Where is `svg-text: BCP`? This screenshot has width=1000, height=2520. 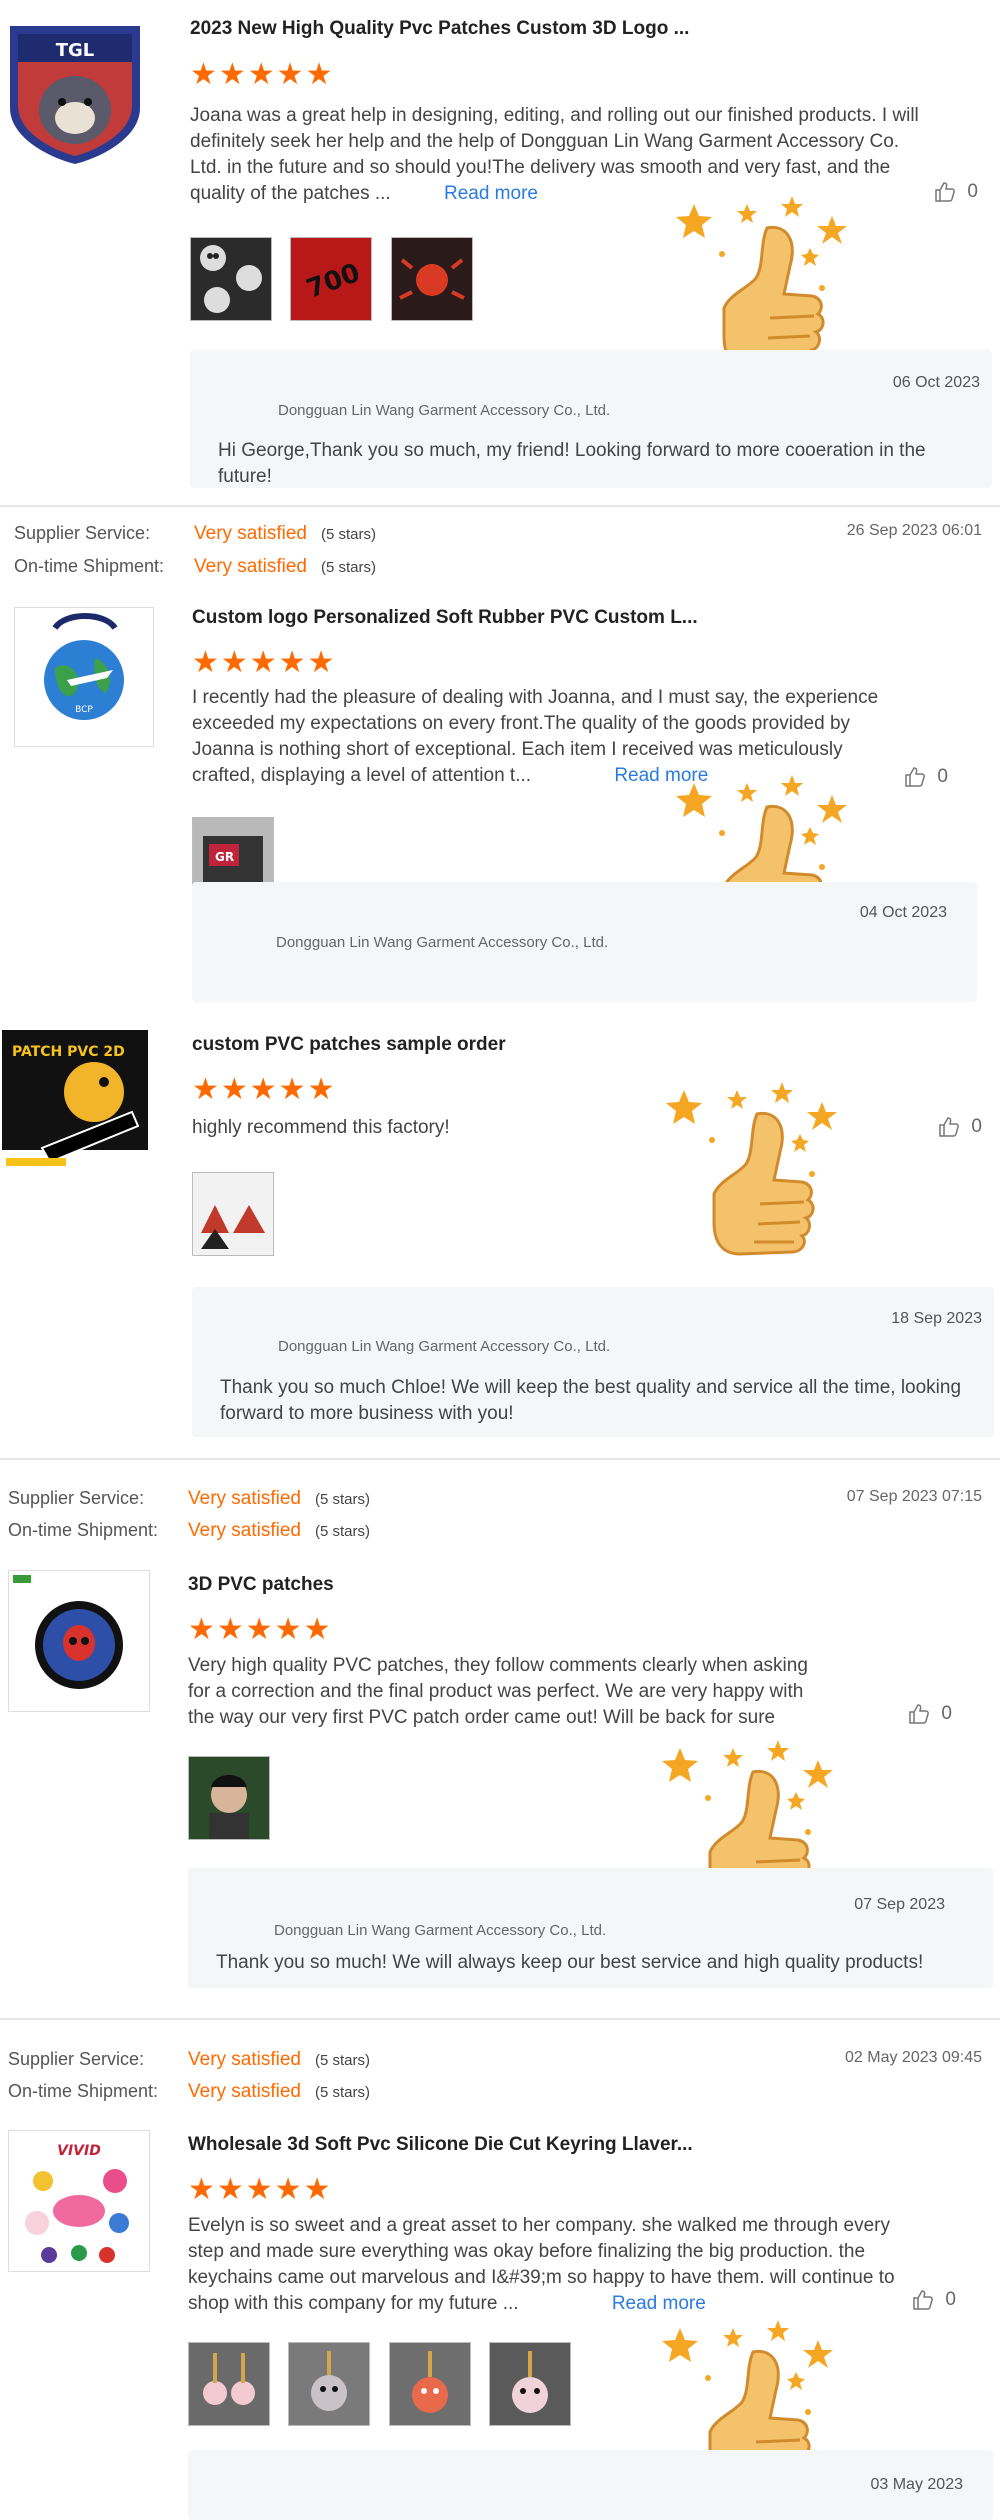
svg-text: BCP is located at coordinates (84, 710).